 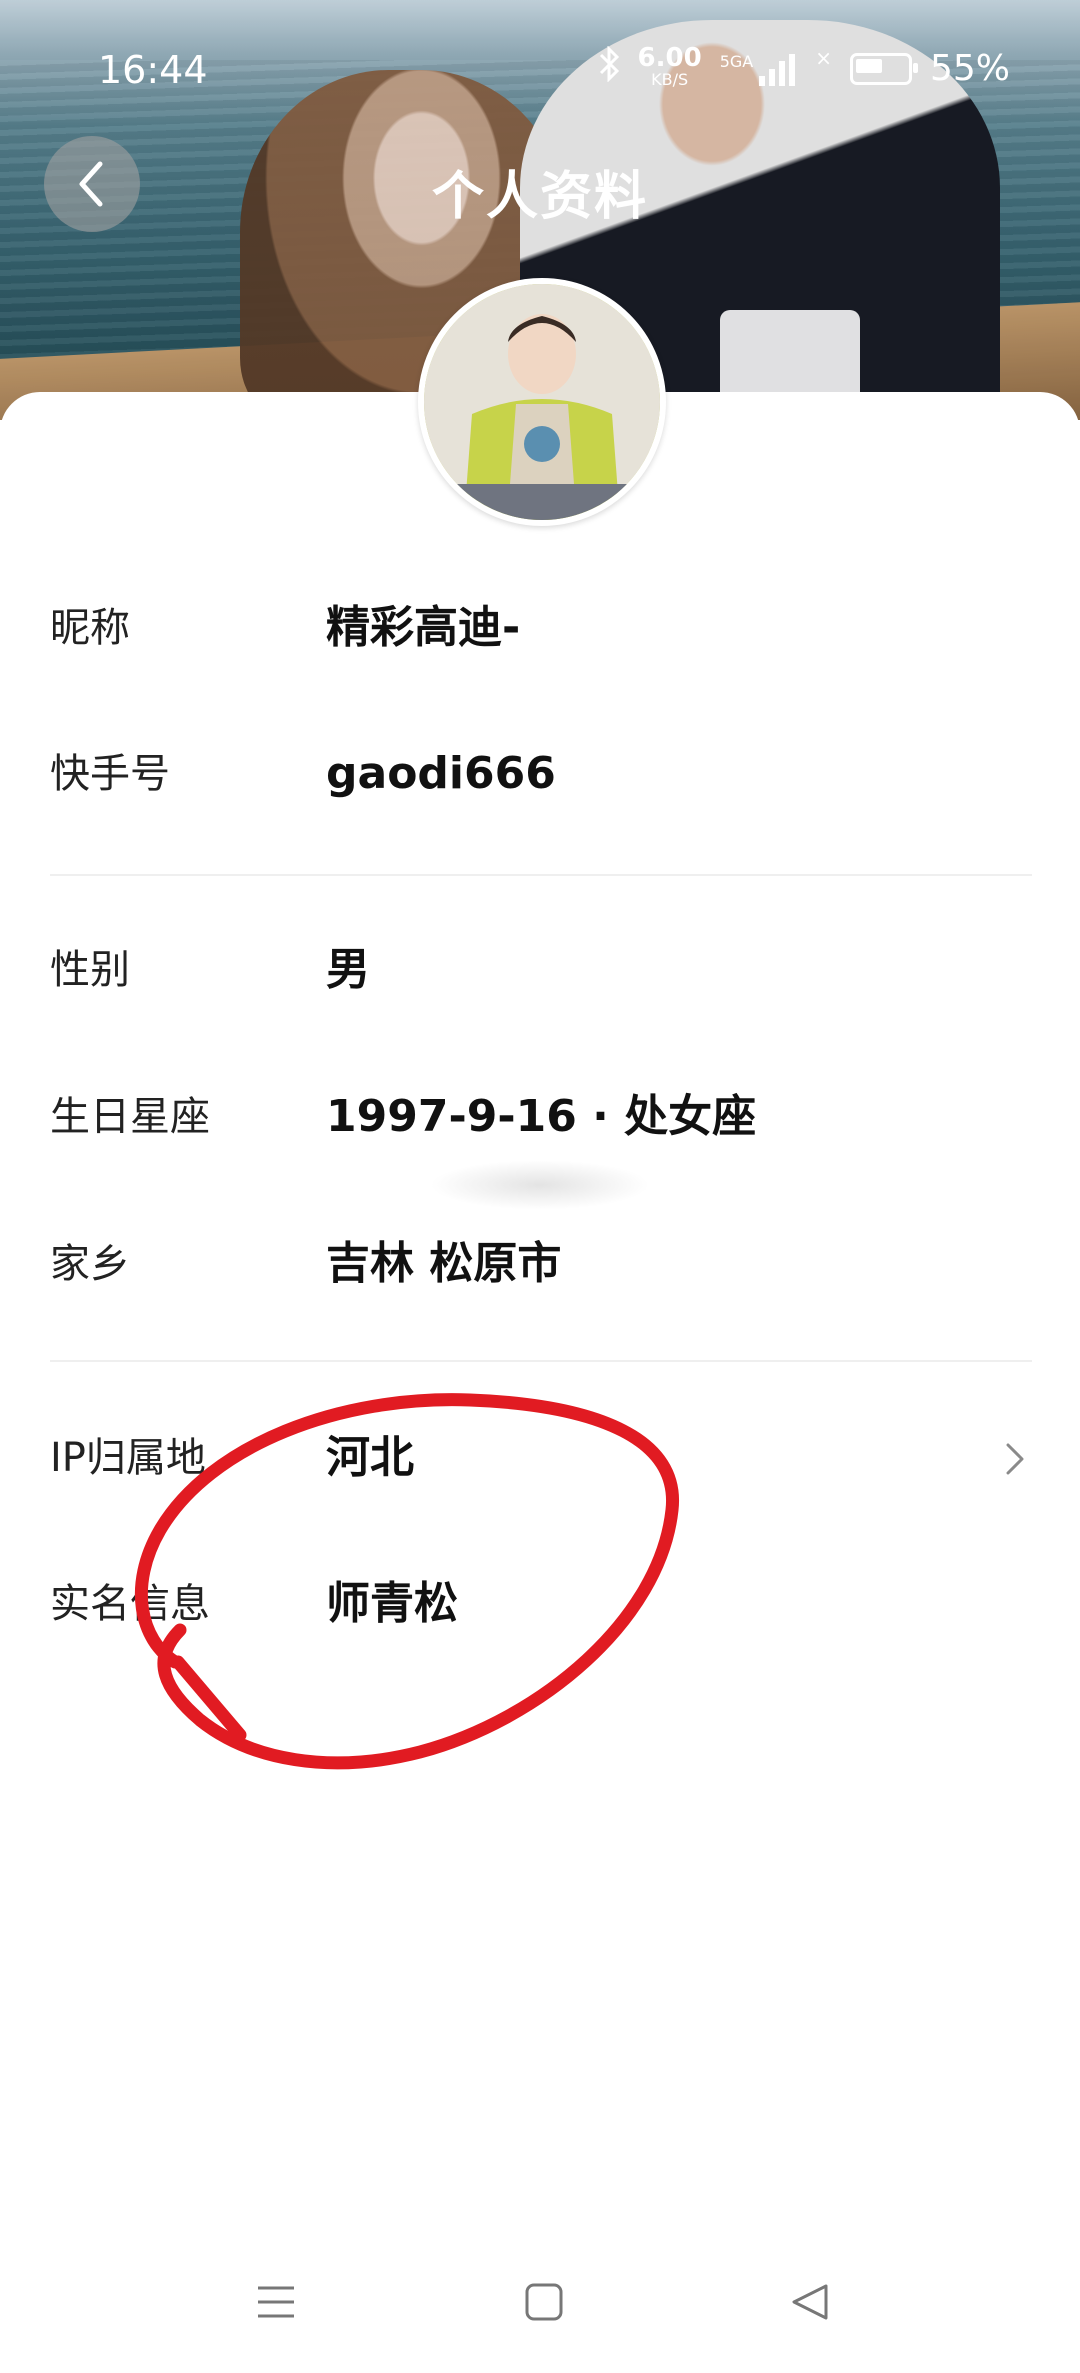 I want to click on net-speed-value: 6.00, so click(x=669, y=57).